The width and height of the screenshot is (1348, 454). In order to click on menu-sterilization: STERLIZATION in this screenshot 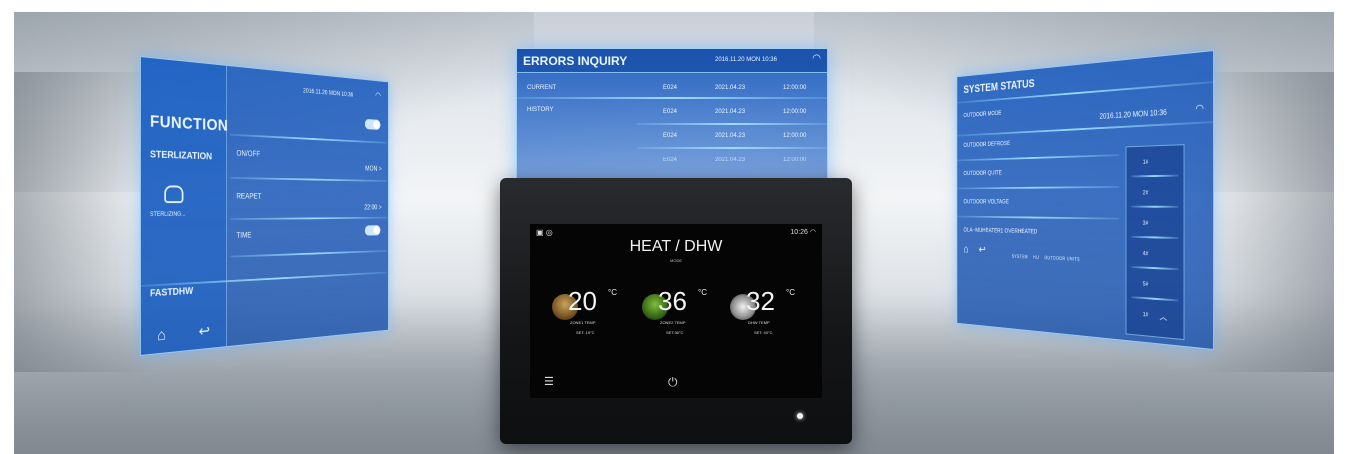, I will do `click(181, 155)`.